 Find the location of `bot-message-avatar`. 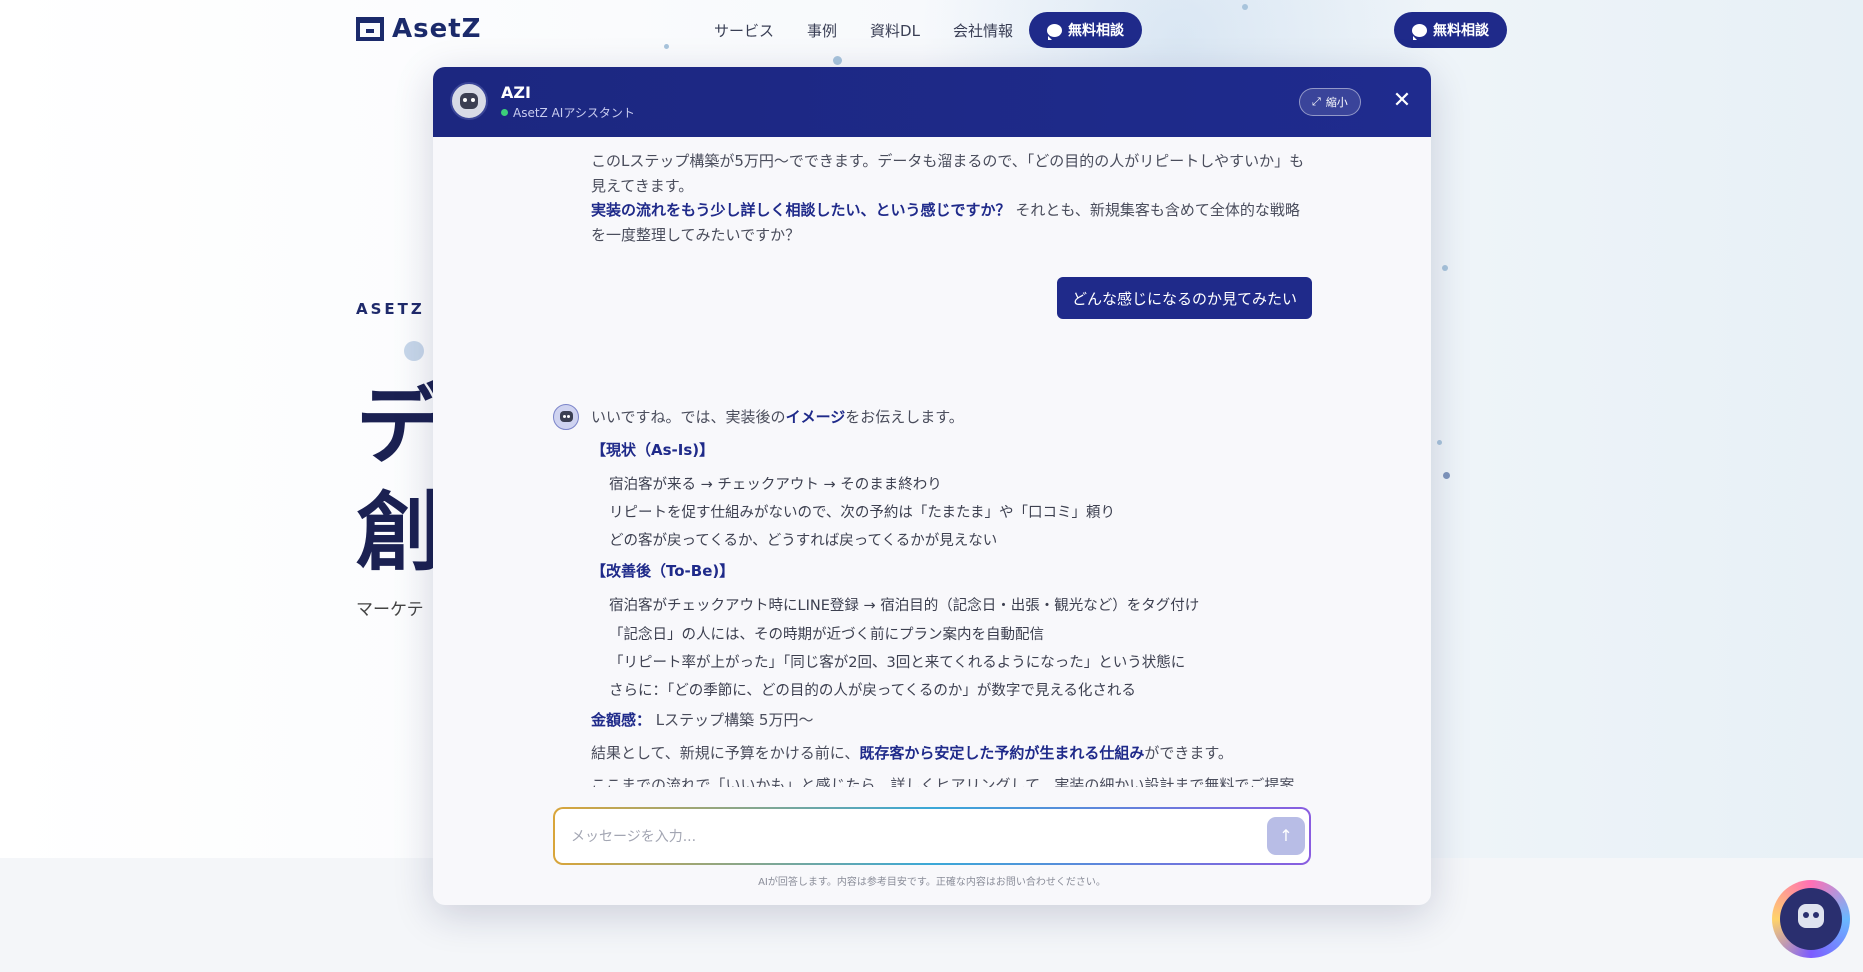

bot-message-avatar is located at coordinates (566, 417).